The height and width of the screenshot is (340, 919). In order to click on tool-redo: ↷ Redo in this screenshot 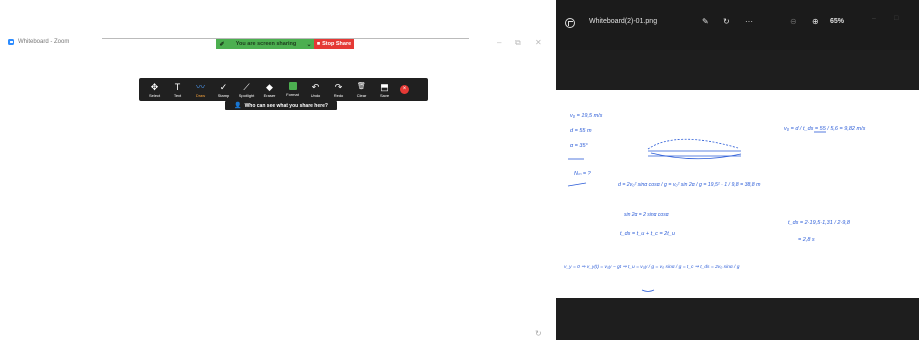, I will do `click(338, 89)`.